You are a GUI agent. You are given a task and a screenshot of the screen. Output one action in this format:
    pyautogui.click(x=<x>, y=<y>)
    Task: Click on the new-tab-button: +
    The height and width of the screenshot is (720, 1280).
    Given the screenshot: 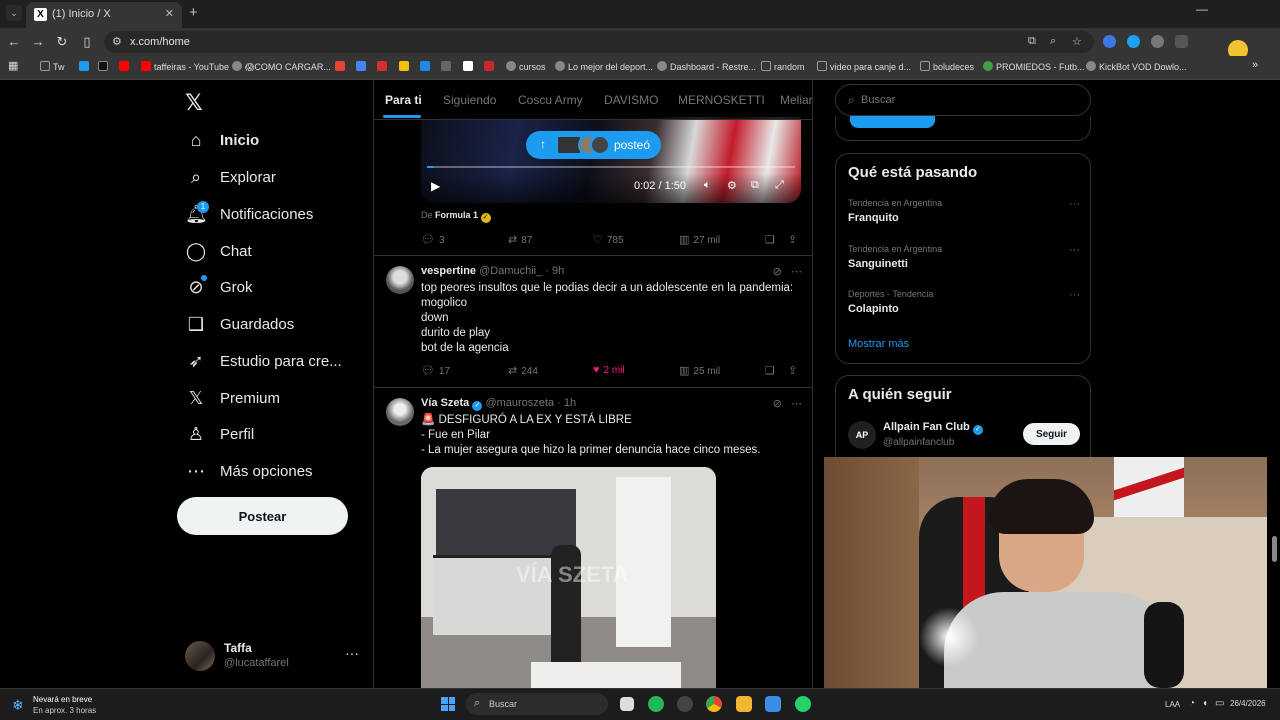 What is the action you would take?
    pyautogui.click(x=193, y=12)
    